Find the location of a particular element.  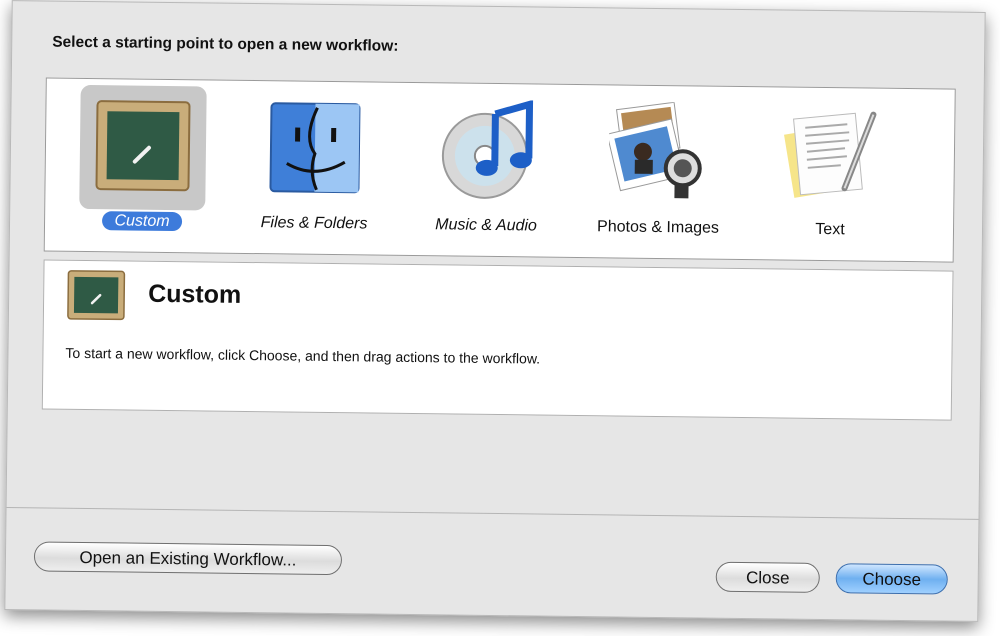

template-label: Text is located at coordinates (830, 229).